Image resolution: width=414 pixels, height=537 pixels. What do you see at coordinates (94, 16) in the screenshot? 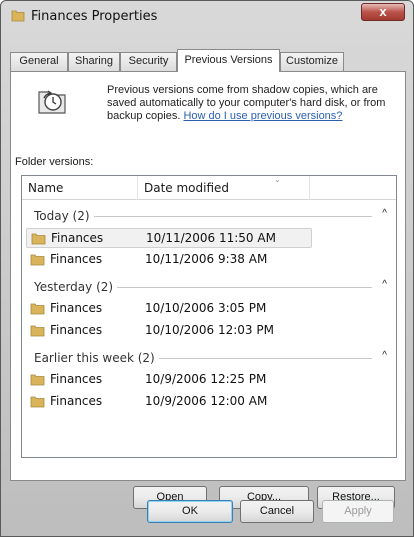
I see `window-title: Finances Properties` at bounding box center [94, 16].